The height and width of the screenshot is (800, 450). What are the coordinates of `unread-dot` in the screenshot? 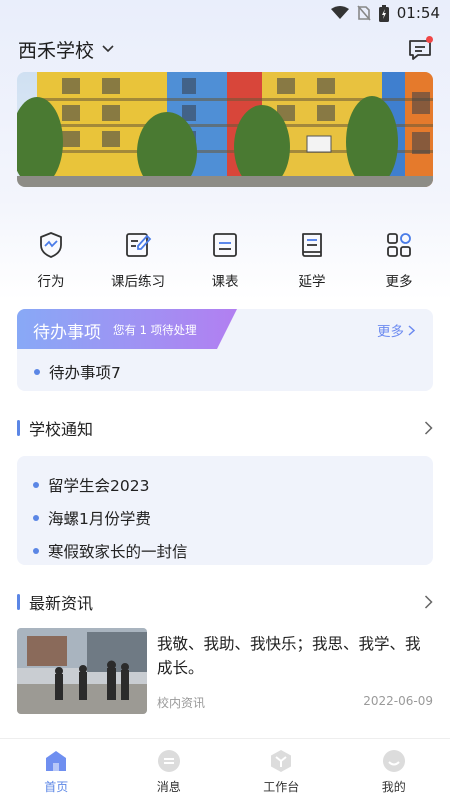 It's located at (429, 39).